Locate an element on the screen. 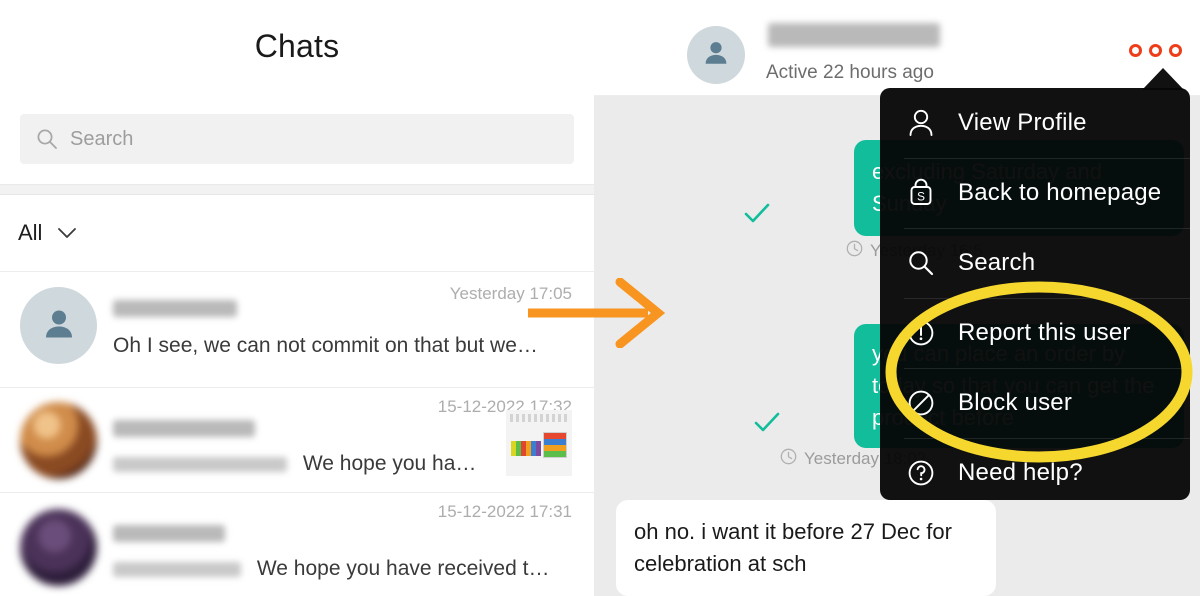  menu-item-back-to-homepage: S Back to homepage is located at coordinates (1035, 193).